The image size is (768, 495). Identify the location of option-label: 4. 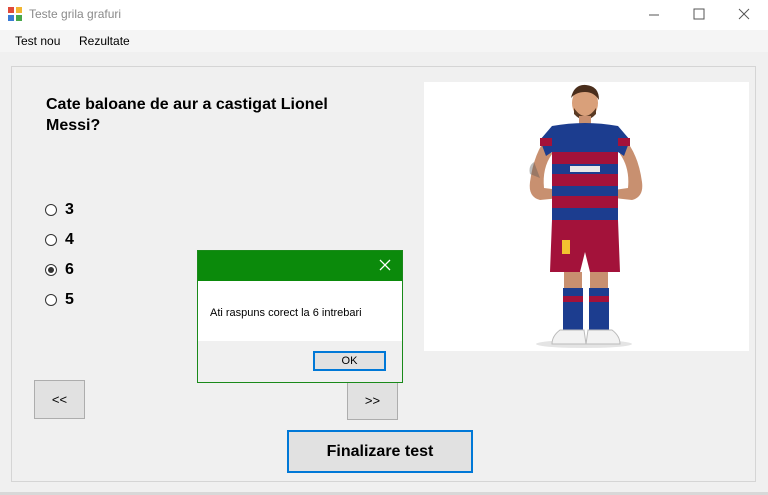
(69, 239).